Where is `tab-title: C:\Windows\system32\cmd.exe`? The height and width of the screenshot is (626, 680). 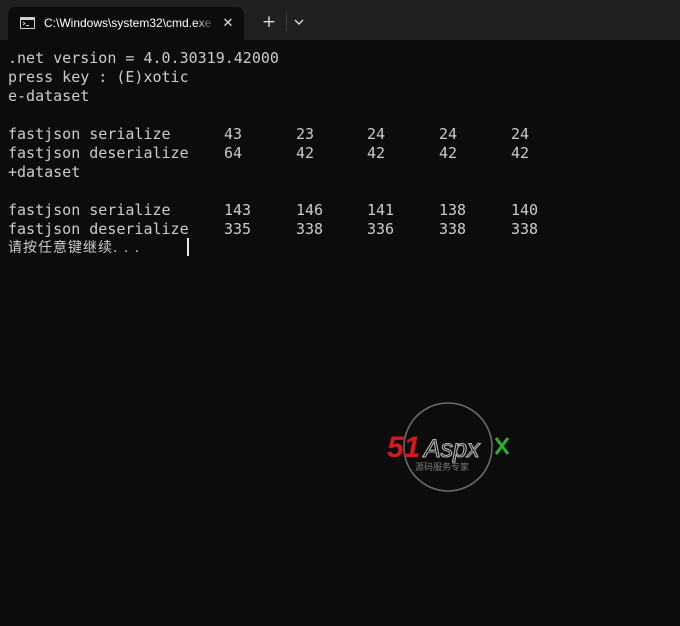 tab-title: C:\Windows\system32\cmd.exe is located at coordinates (128, 23).